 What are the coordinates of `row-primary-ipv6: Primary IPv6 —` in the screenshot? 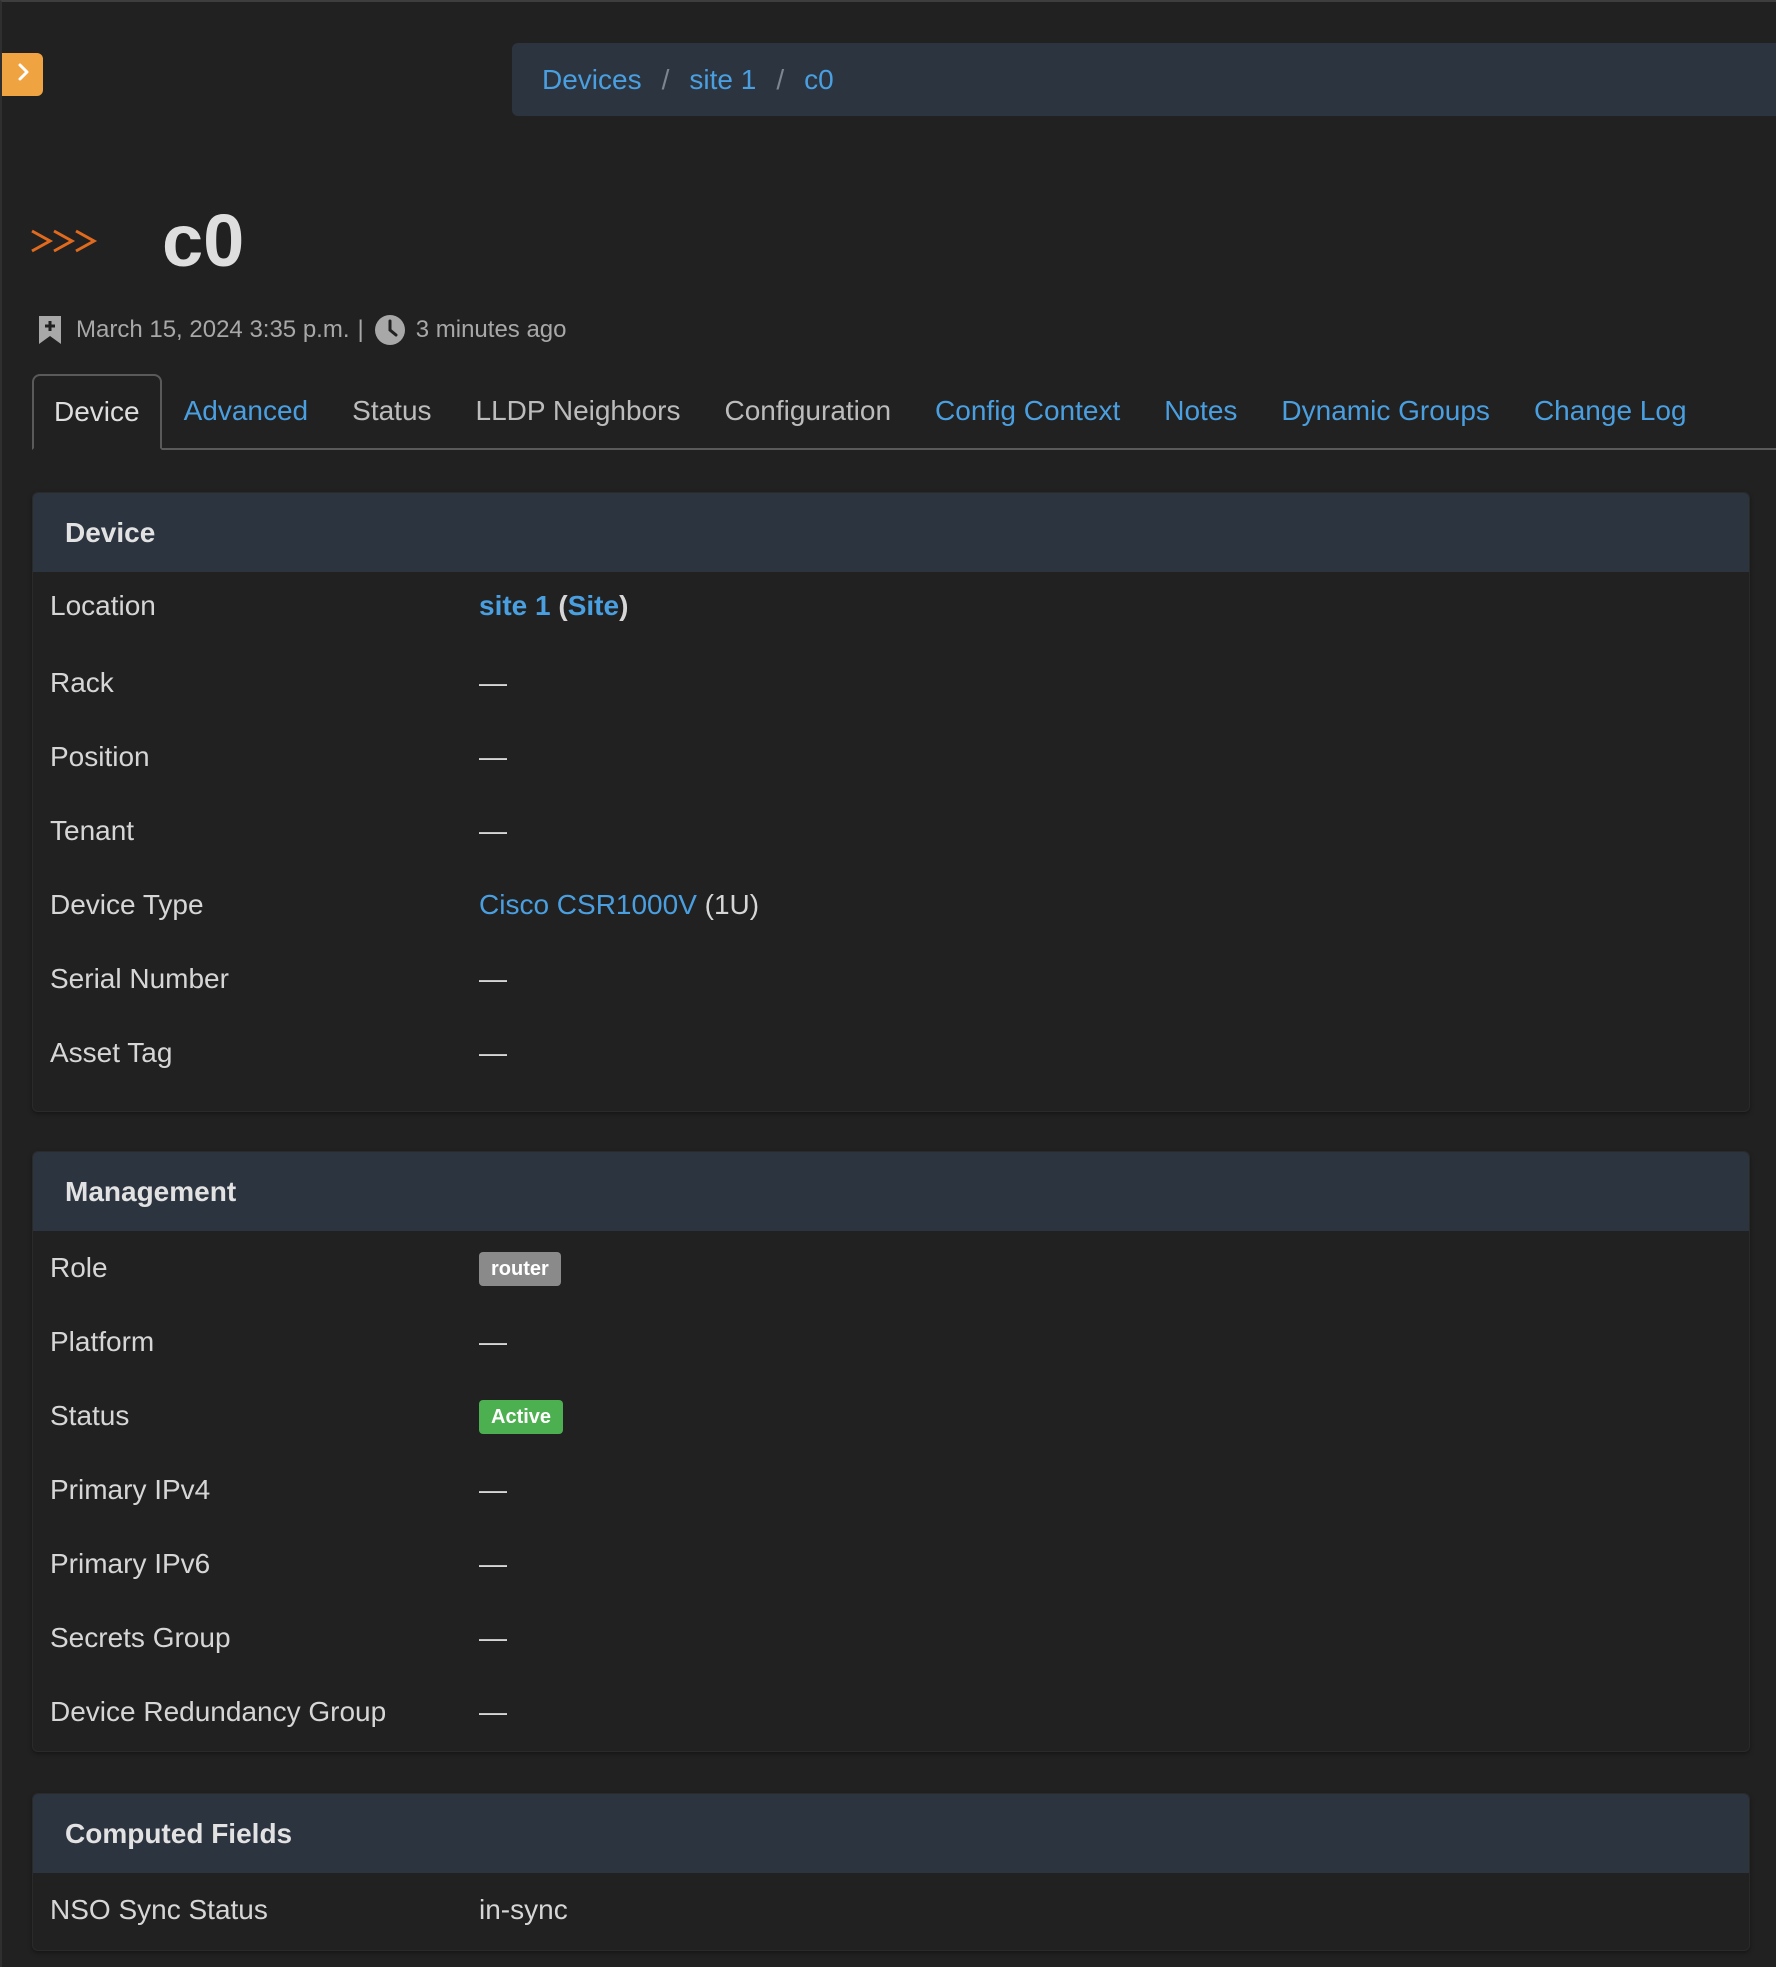 It's located at (891, 1564).